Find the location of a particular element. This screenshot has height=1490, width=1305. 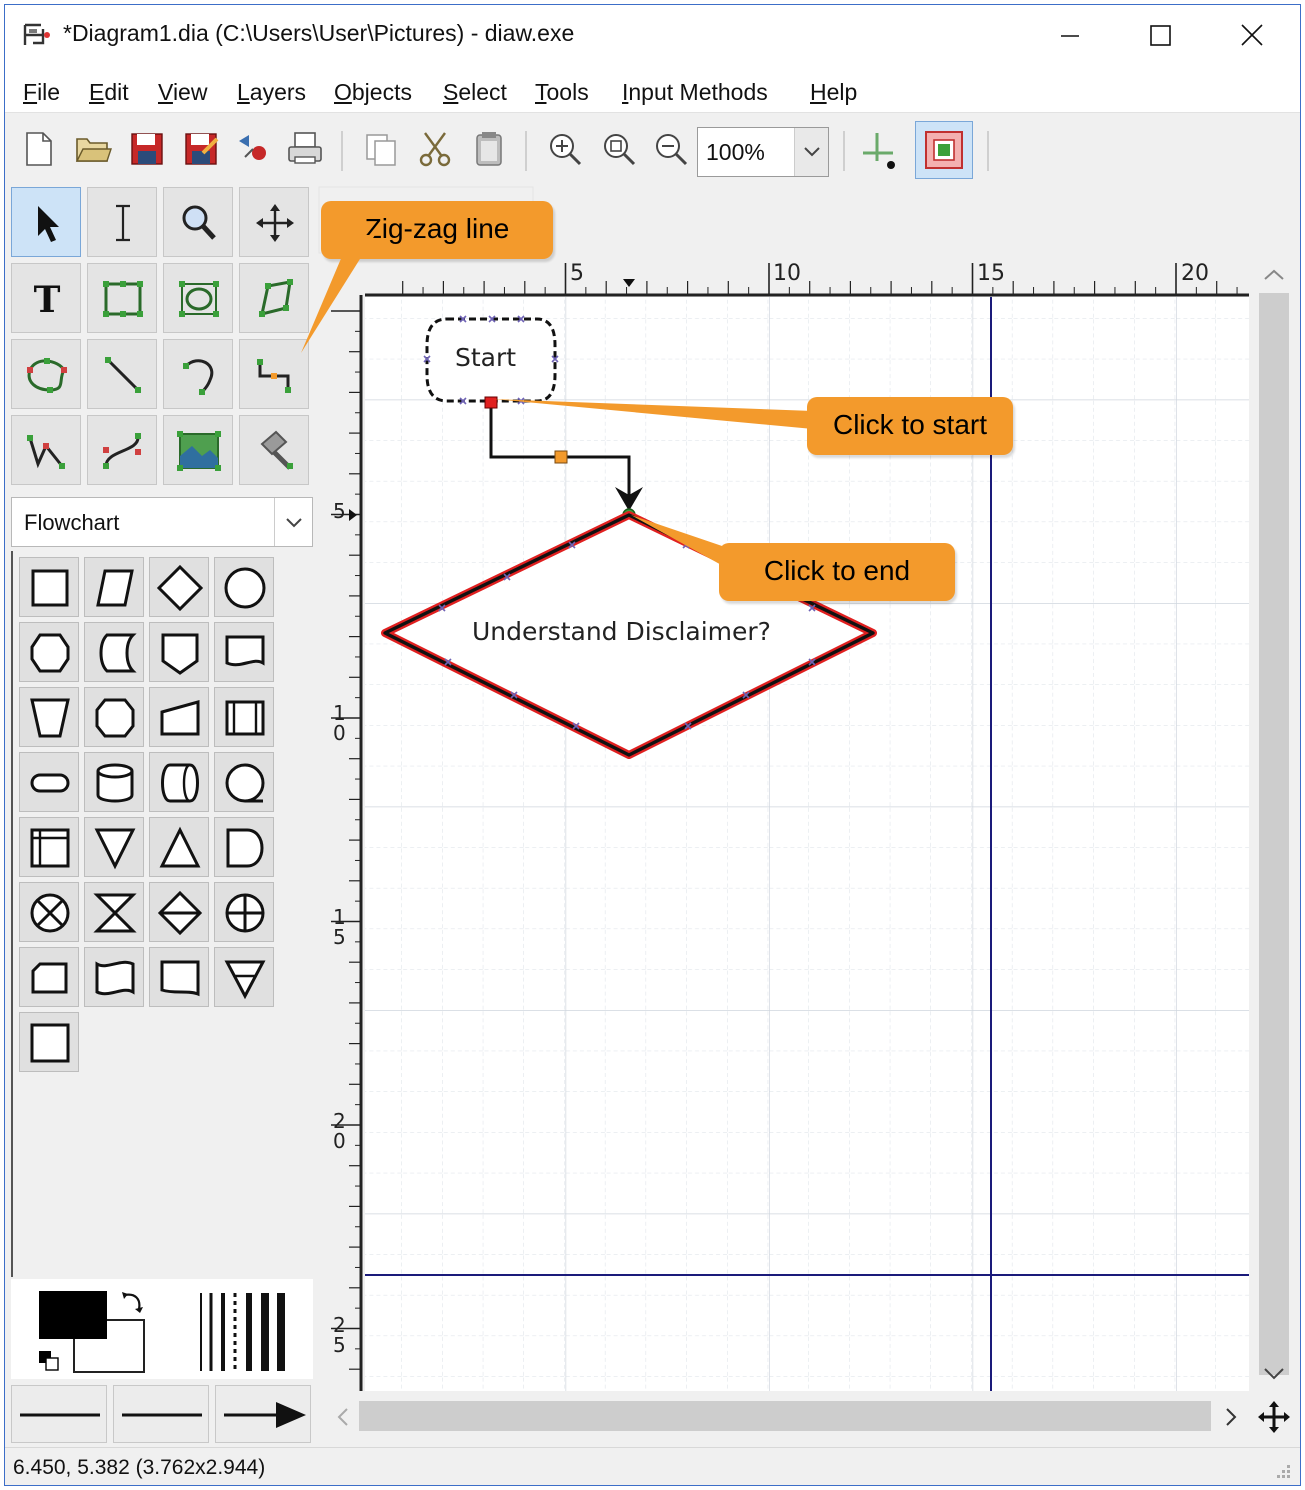

shape-connector is located at coordinates (244, 587).